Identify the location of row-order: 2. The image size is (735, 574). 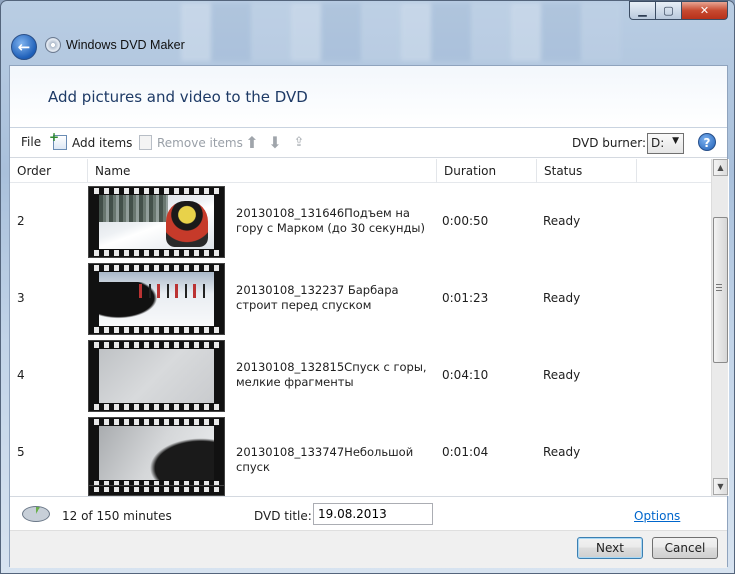
(21, 221).